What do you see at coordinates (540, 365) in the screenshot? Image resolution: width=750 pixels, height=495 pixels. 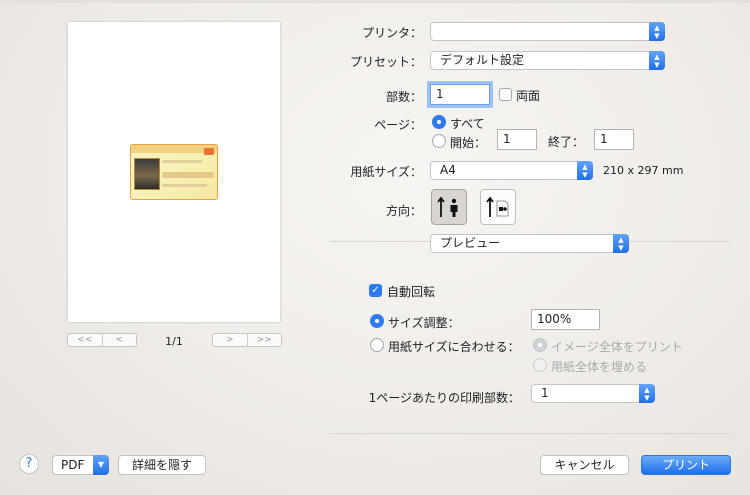 I see `fit-fill-radio` at bounding box center [540, 365].